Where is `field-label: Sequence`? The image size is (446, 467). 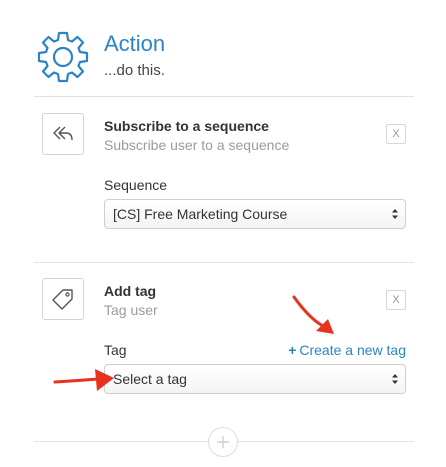
field-label: Sequence is located at coordinates (136, 185).